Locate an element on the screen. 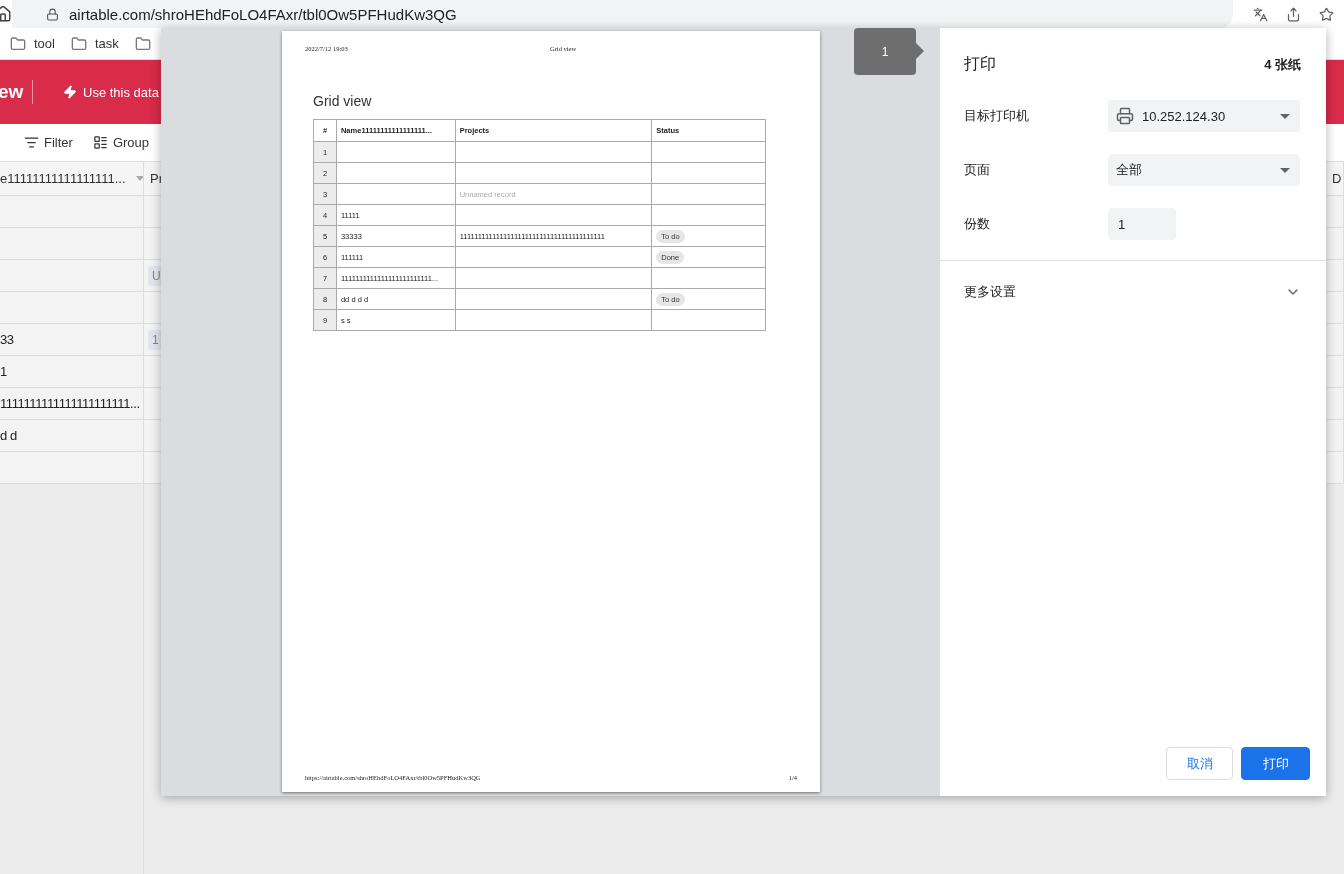  use-data-link: Use this data is located at coordinates (121, 92).